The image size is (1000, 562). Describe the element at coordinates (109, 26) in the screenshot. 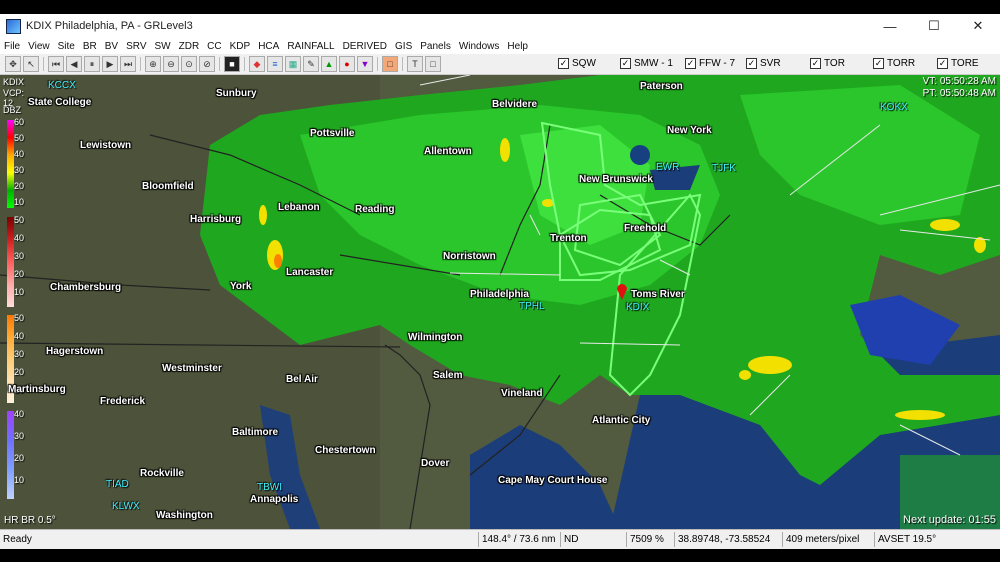

I see `window-title: KDIX Philadelphia, PA - GRLevel3` at that location.